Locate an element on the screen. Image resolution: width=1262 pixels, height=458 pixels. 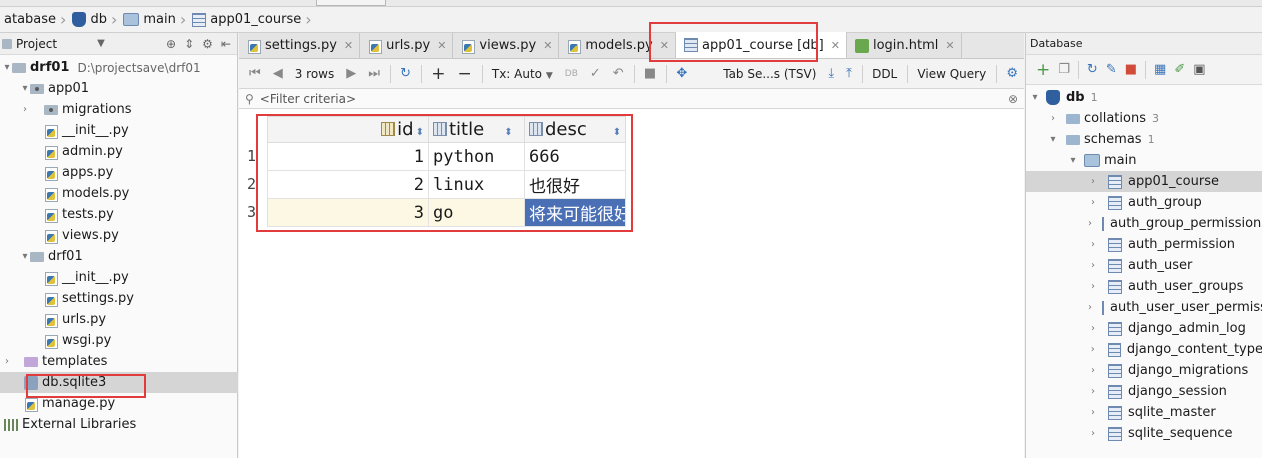
add-row-icon: + is located at coordinates (438, 74).